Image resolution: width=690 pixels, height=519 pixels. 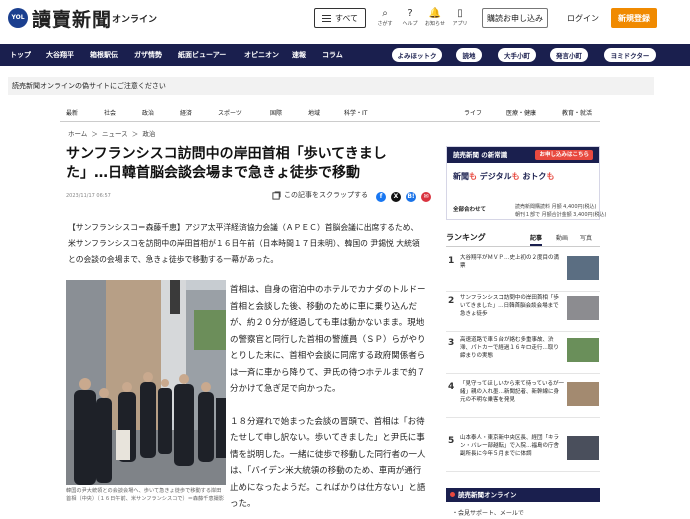 What do you see at coordinates (72, 18) in the screenshot?
I see `logo: 讀賣新聞` at bounding box center [72, 18].